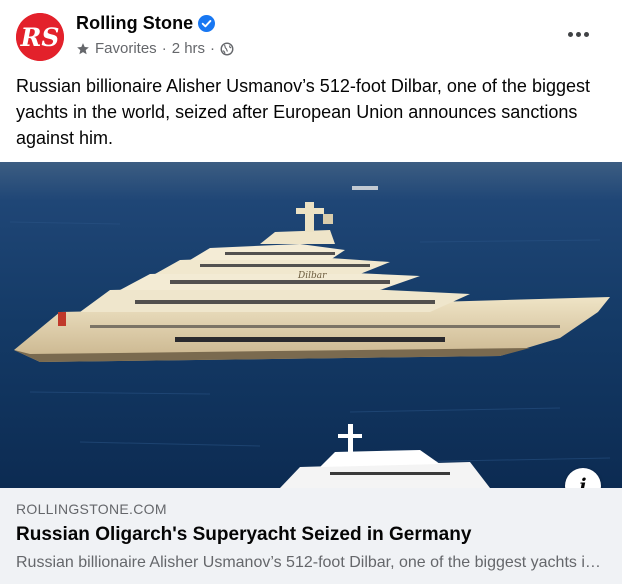 This screenshot has height=584, width=622. Describe the element at coordinates (312, 276) in the screenshot. I see `hull-name-text: Dilbar` at that location.